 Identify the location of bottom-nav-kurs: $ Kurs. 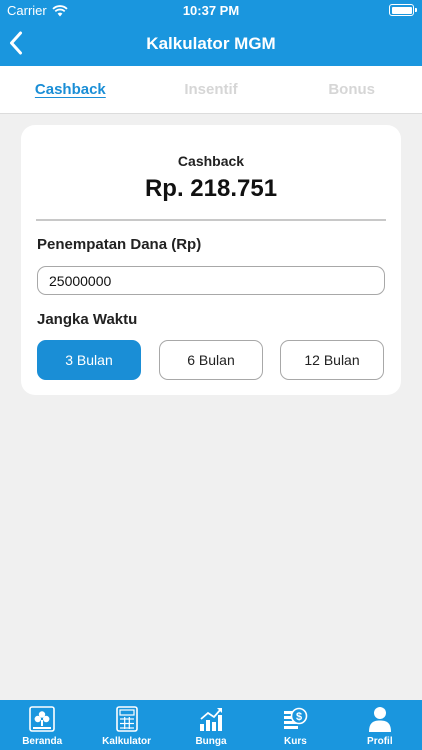
(295, 725).